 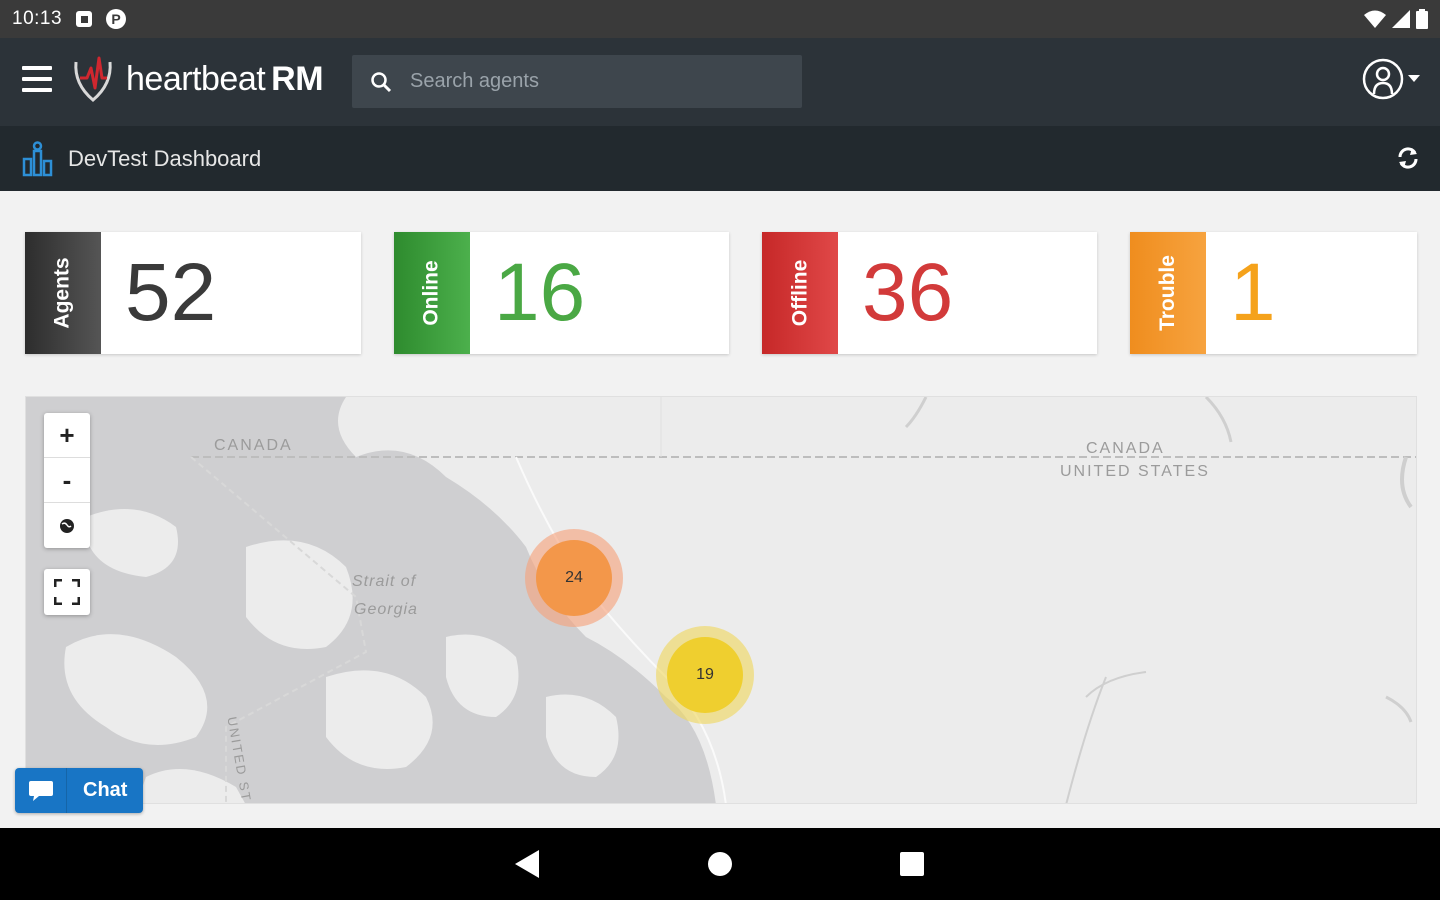 What do you see at coordinates (1253, 292) in the screenshot?
I see `trouble-count: 1` at bounding box center [1253, 292].